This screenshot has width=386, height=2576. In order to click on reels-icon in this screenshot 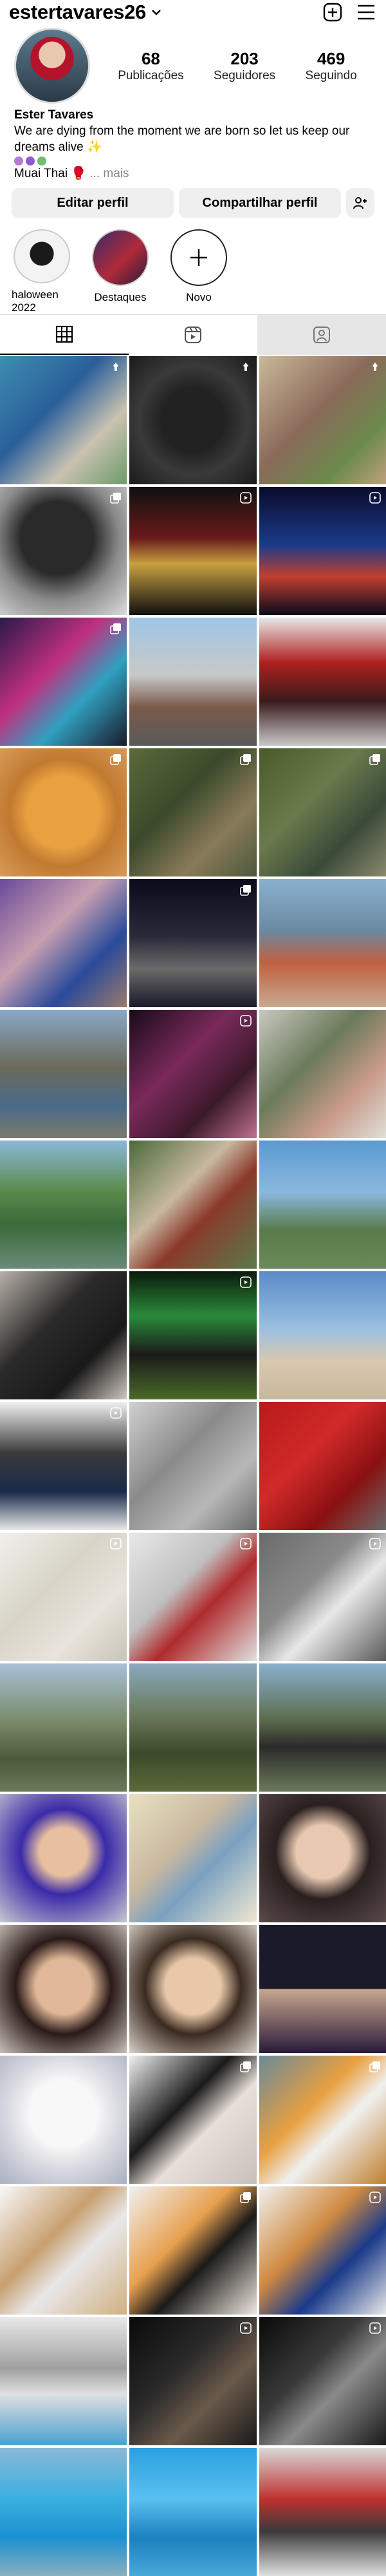, I will do `click(193, 335)`.